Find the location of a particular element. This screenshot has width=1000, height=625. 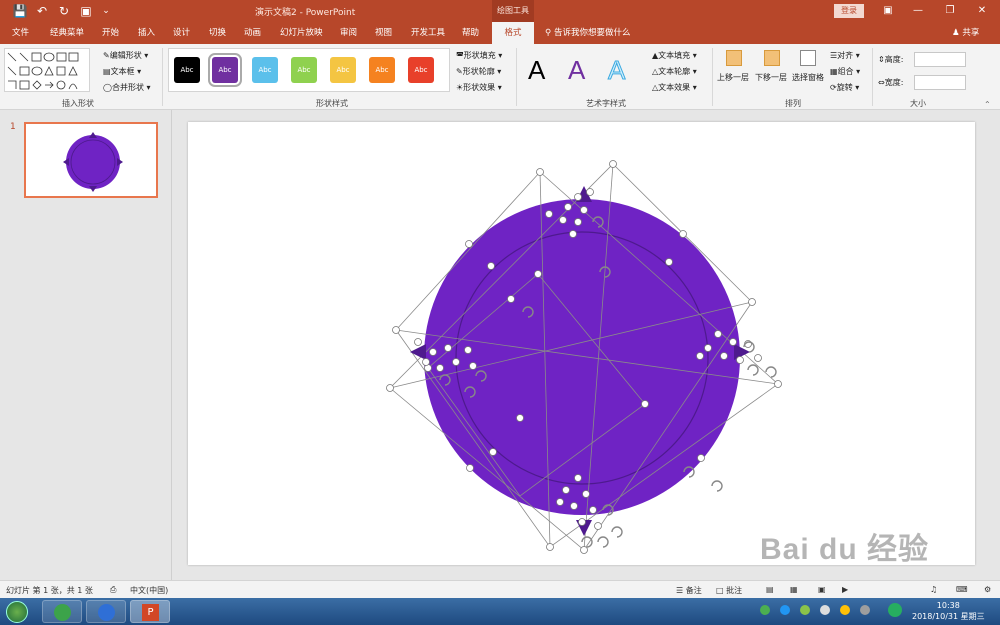

search-icon: ⚲ is located at coordinates (549, 33).